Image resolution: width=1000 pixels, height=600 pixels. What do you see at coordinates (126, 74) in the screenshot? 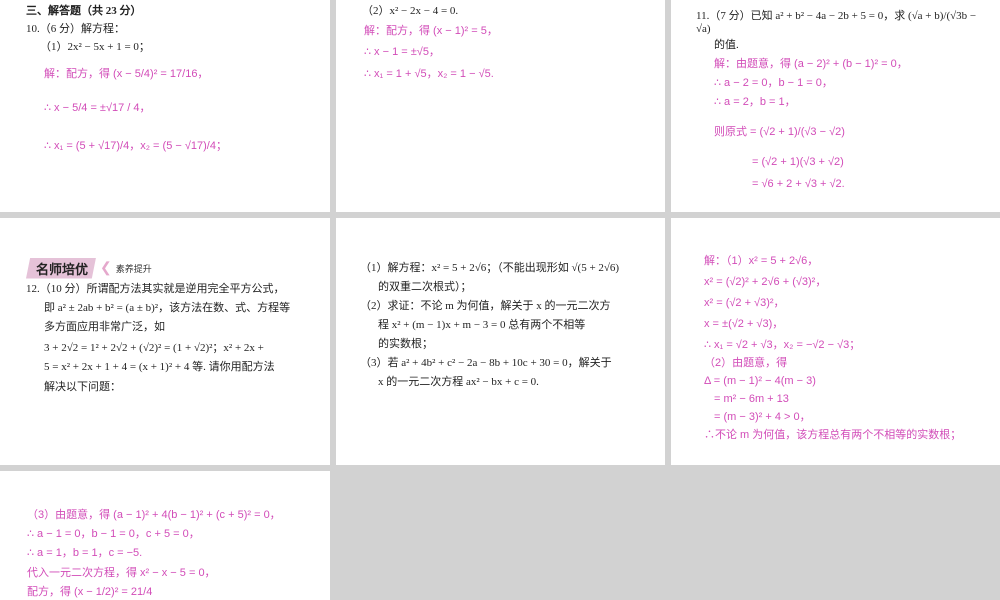
I see `answer-line: 解：配方，得 (x − 5/4)² = 17/16，` at bounding box center [126, 74].